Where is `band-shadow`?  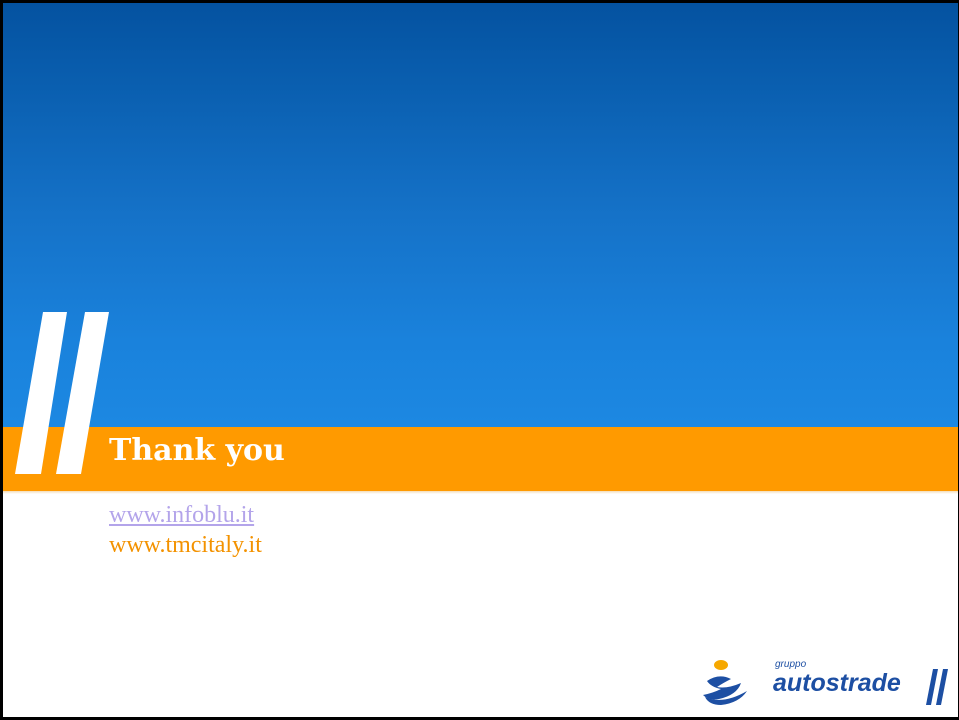
band-shadow is located at coordinates (480, 492).